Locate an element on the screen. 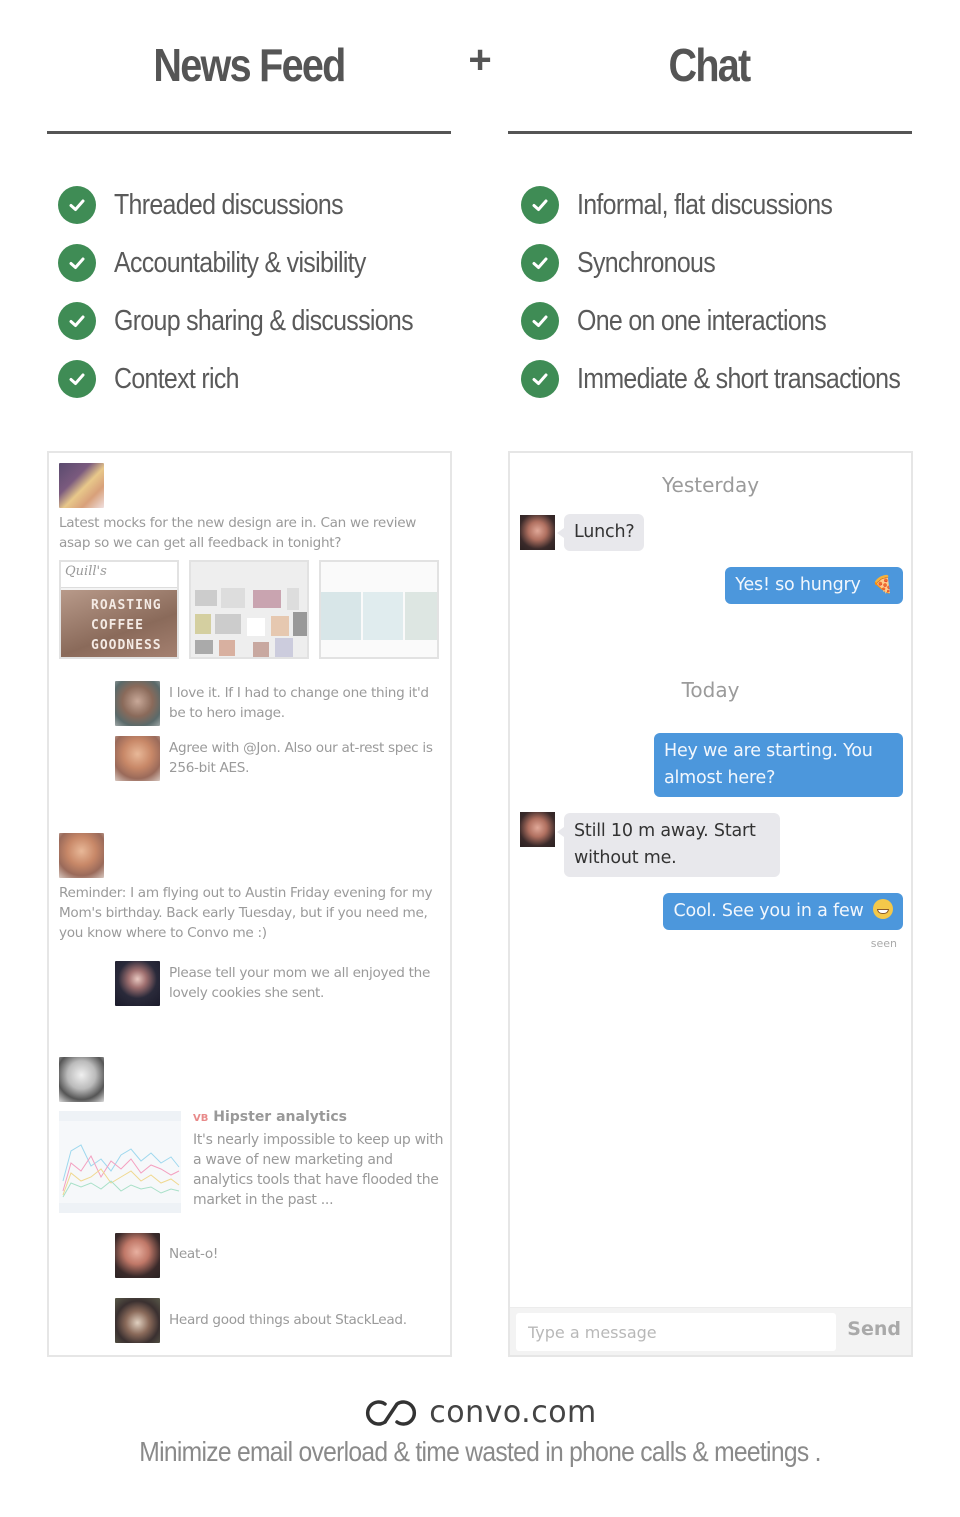 The width and height of the screenshot is (960, 1517). feature-item: Context rich is located at coordinates (260, 379).